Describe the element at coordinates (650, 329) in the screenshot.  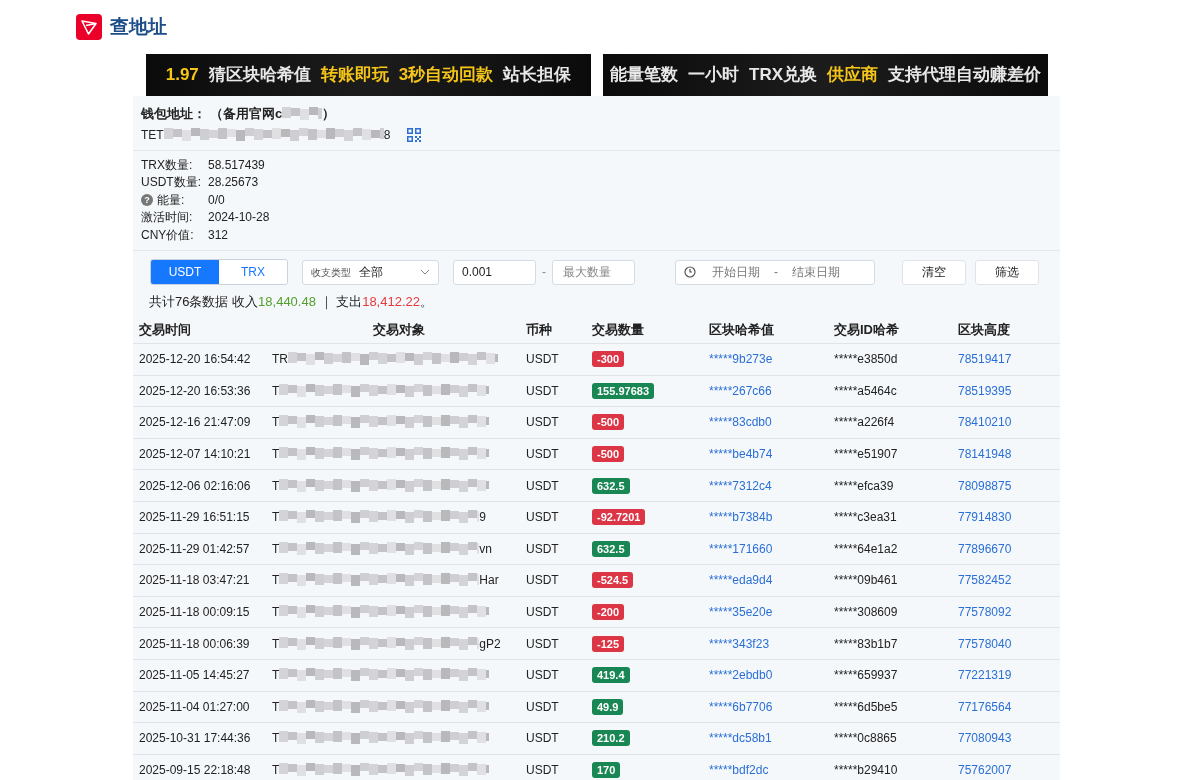
I see `column-header: 交易数量` at that location.